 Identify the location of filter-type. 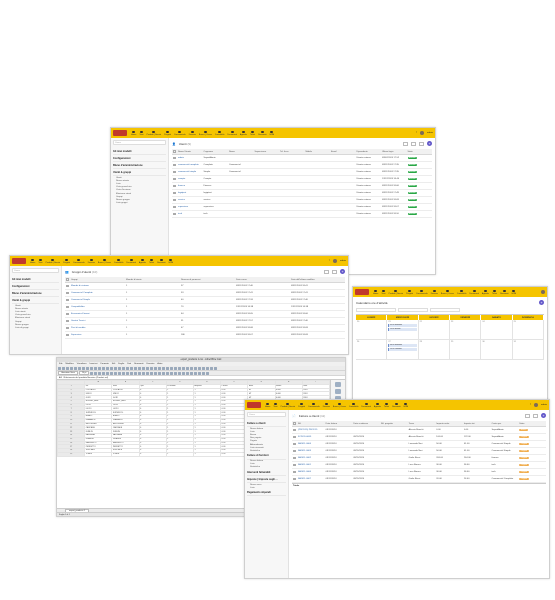
(413, 310).